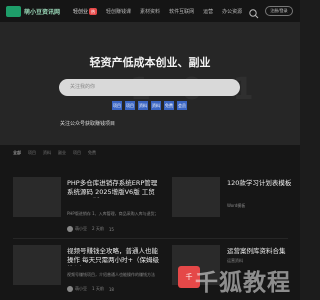  I want to click on nav-item-1: 轻创业热, so click(85, 11).